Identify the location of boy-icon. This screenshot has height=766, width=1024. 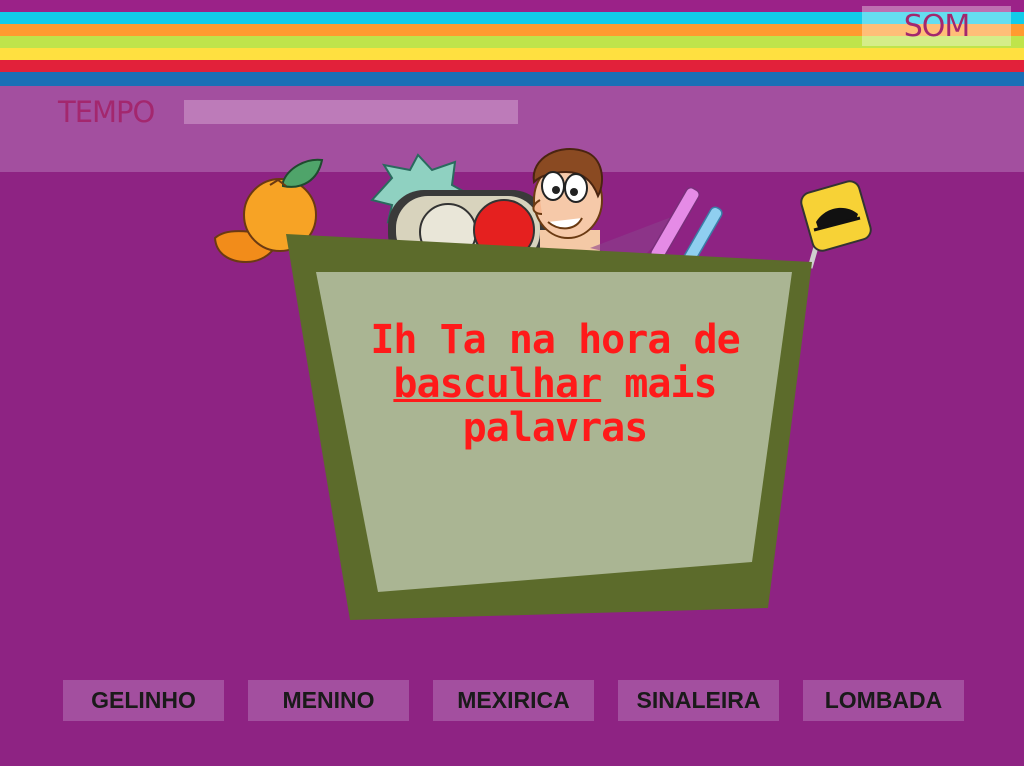
(567, 203).